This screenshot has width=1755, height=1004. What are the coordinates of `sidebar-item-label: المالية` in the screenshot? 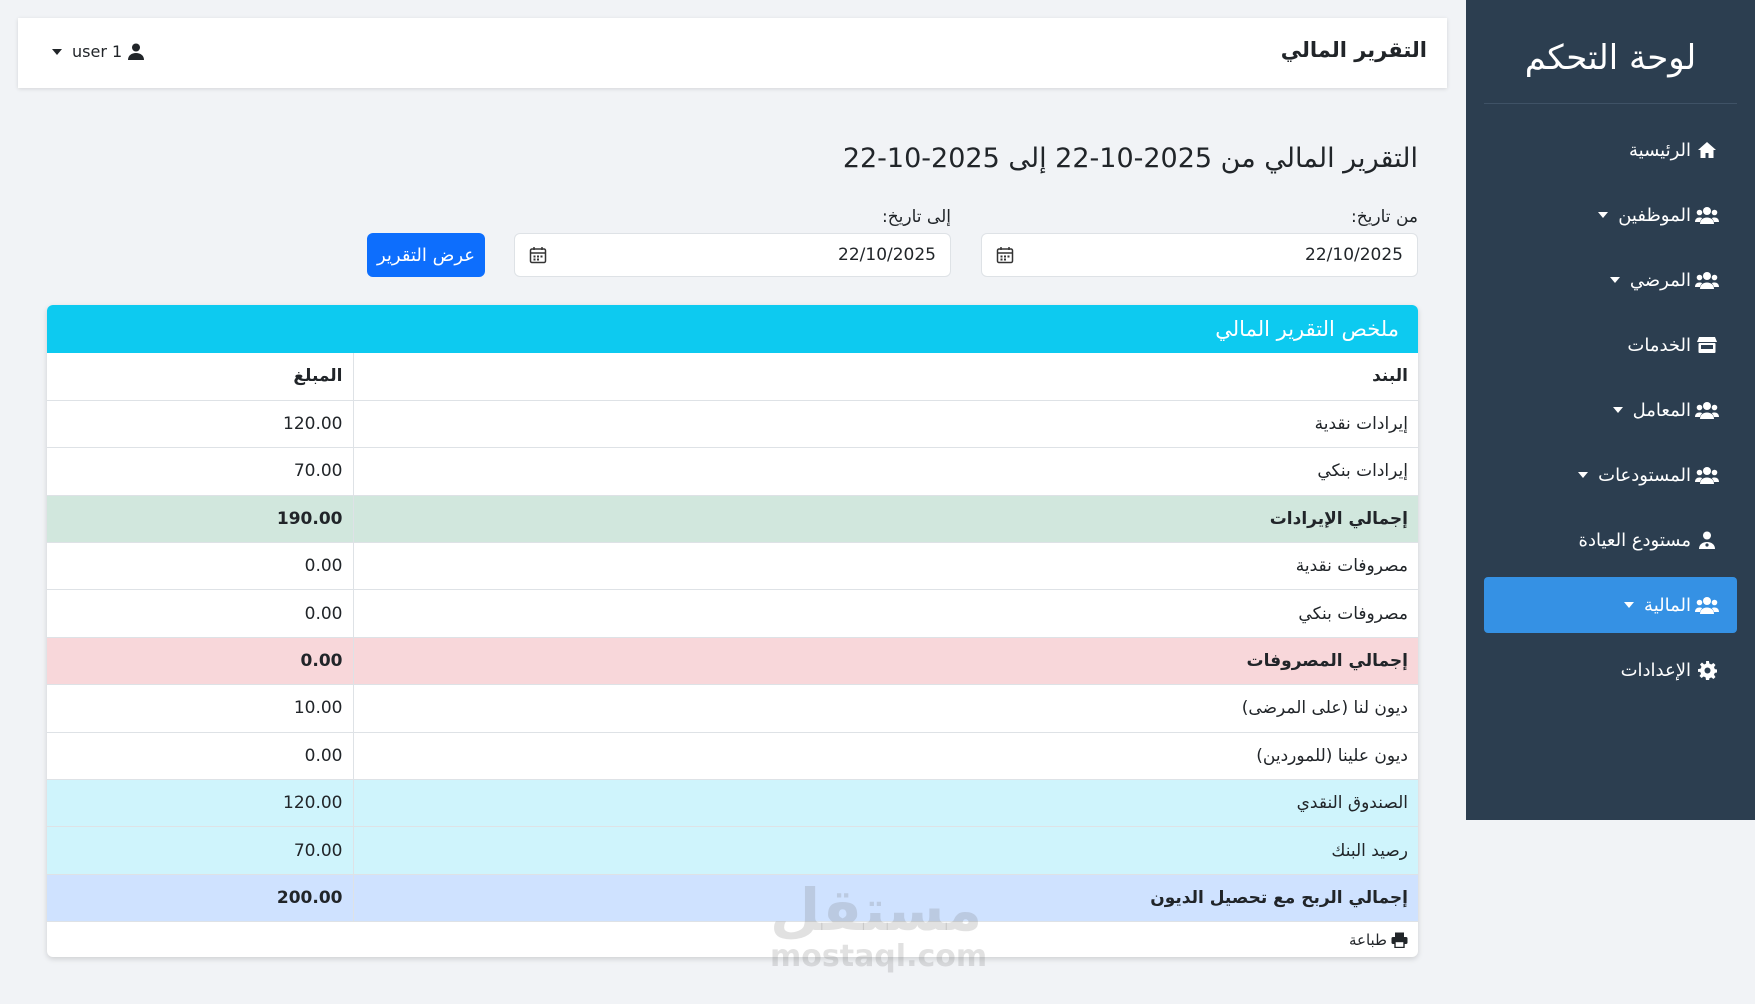 It's located at (1667, 605).